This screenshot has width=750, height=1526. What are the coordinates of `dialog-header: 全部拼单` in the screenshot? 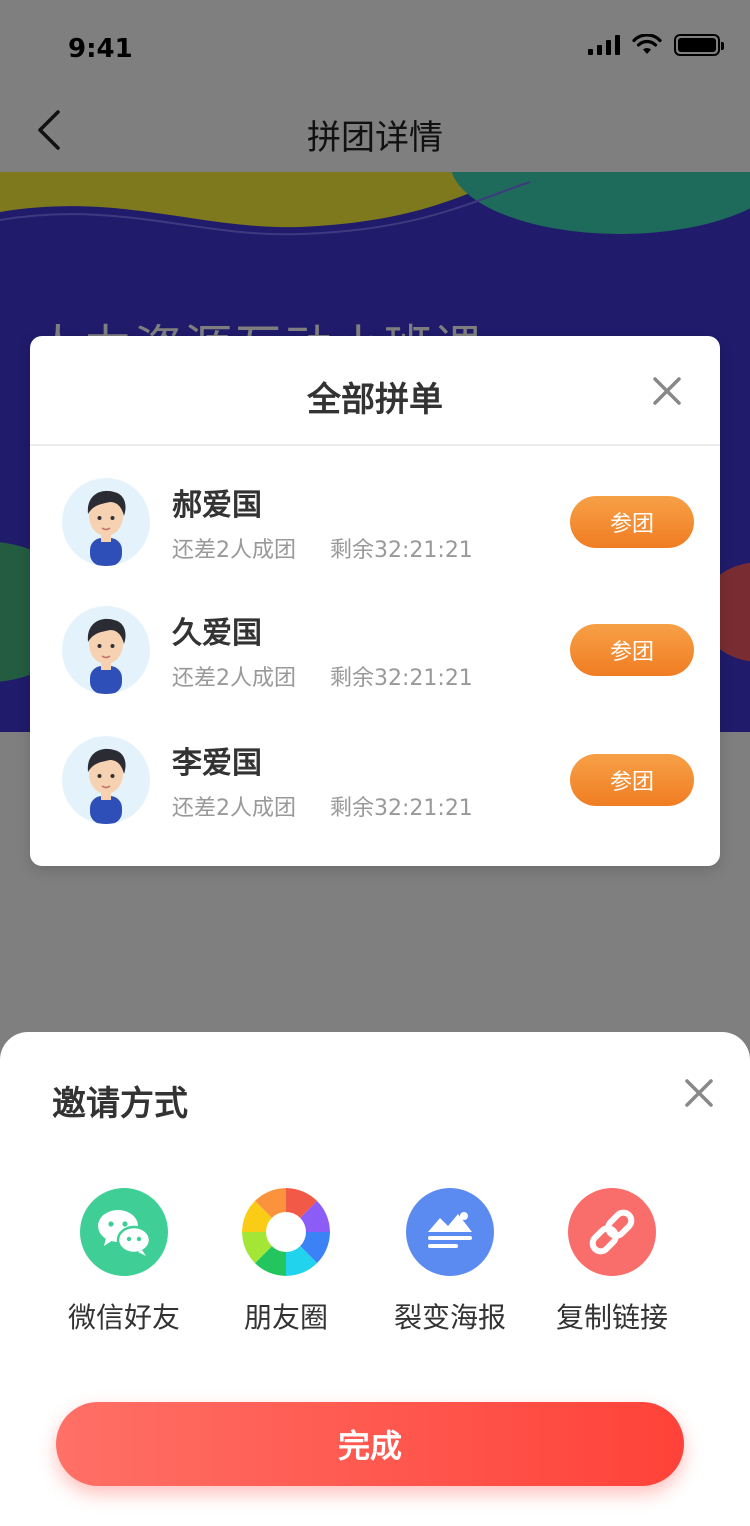 It's located at (375, 391).